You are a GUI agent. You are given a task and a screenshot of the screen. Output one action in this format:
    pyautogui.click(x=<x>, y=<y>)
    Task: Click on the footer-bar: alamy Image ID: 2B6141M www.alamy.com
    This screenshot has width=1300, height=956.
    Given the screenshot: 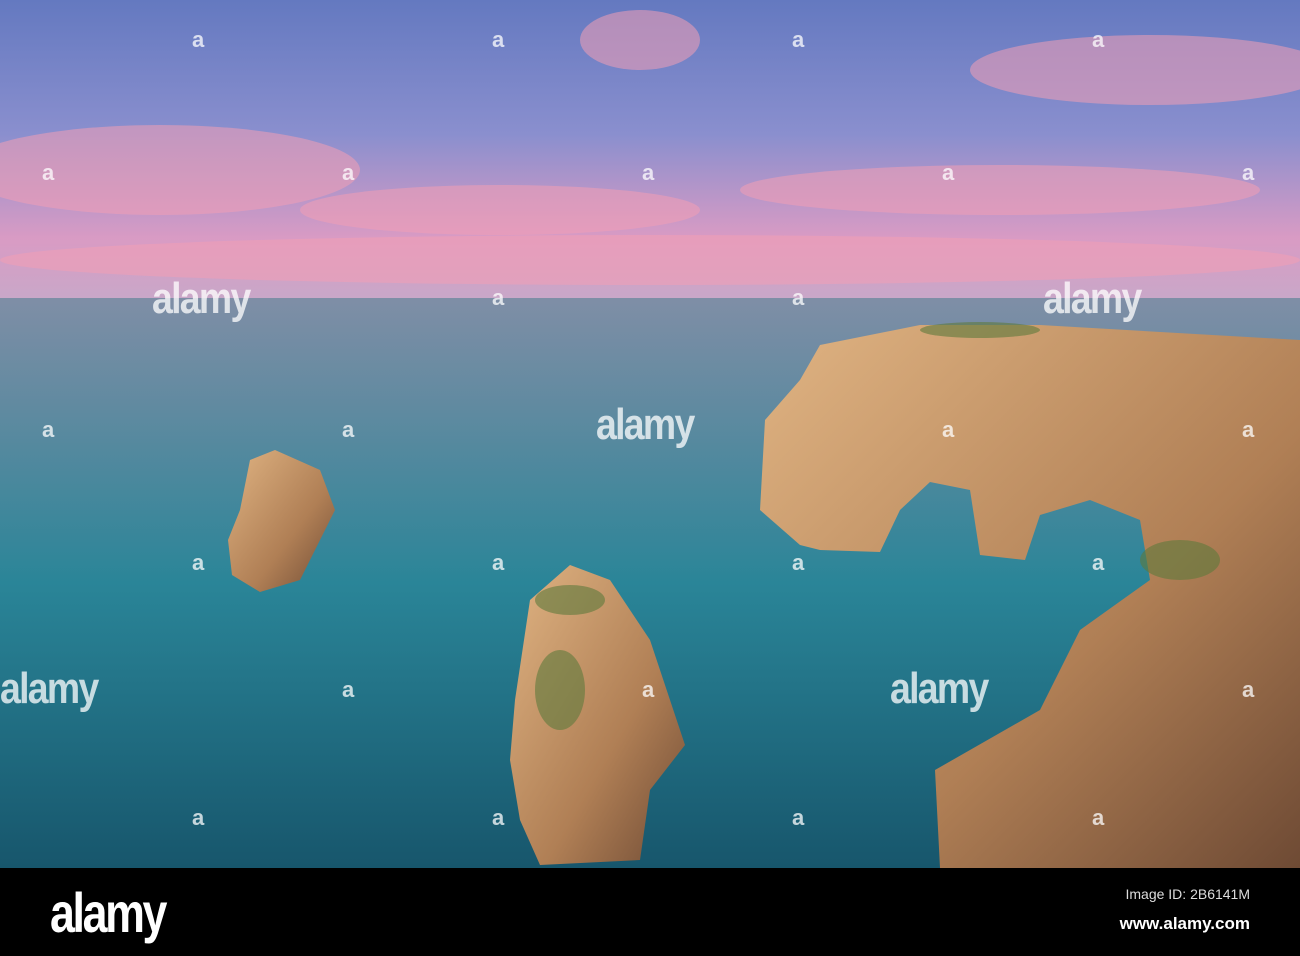 What is the action you would take?
    pyautogui.click(x=650, y=912)
    